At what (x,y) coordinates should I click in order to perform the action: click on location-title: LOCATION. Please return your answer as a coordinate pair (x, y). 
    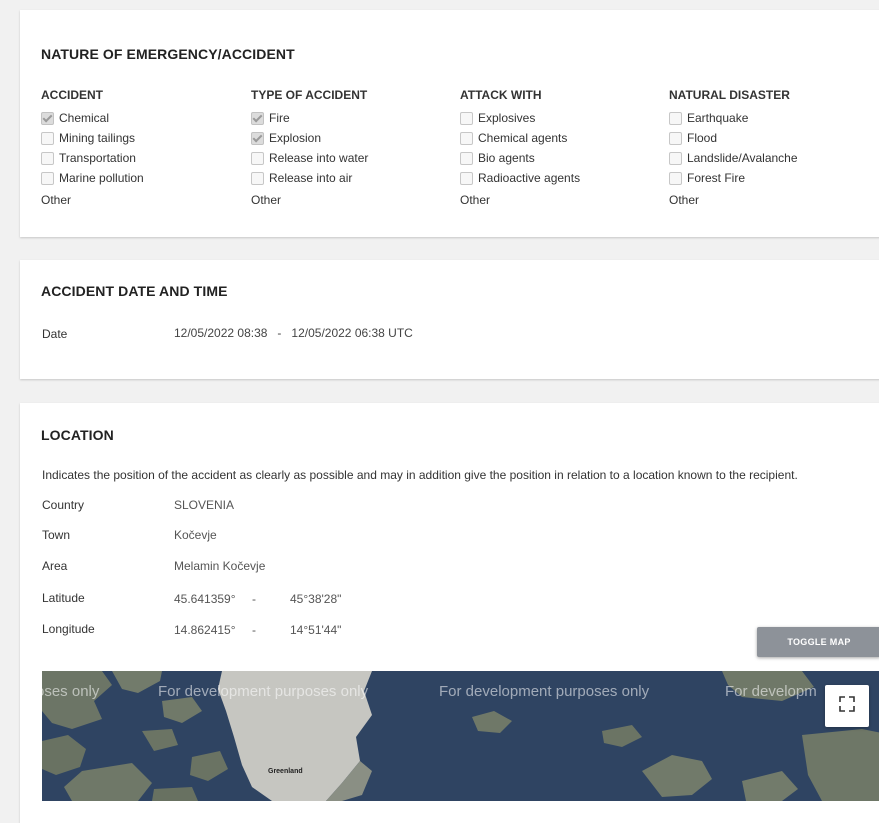
    Looking at the image, I should click on (77, 435).